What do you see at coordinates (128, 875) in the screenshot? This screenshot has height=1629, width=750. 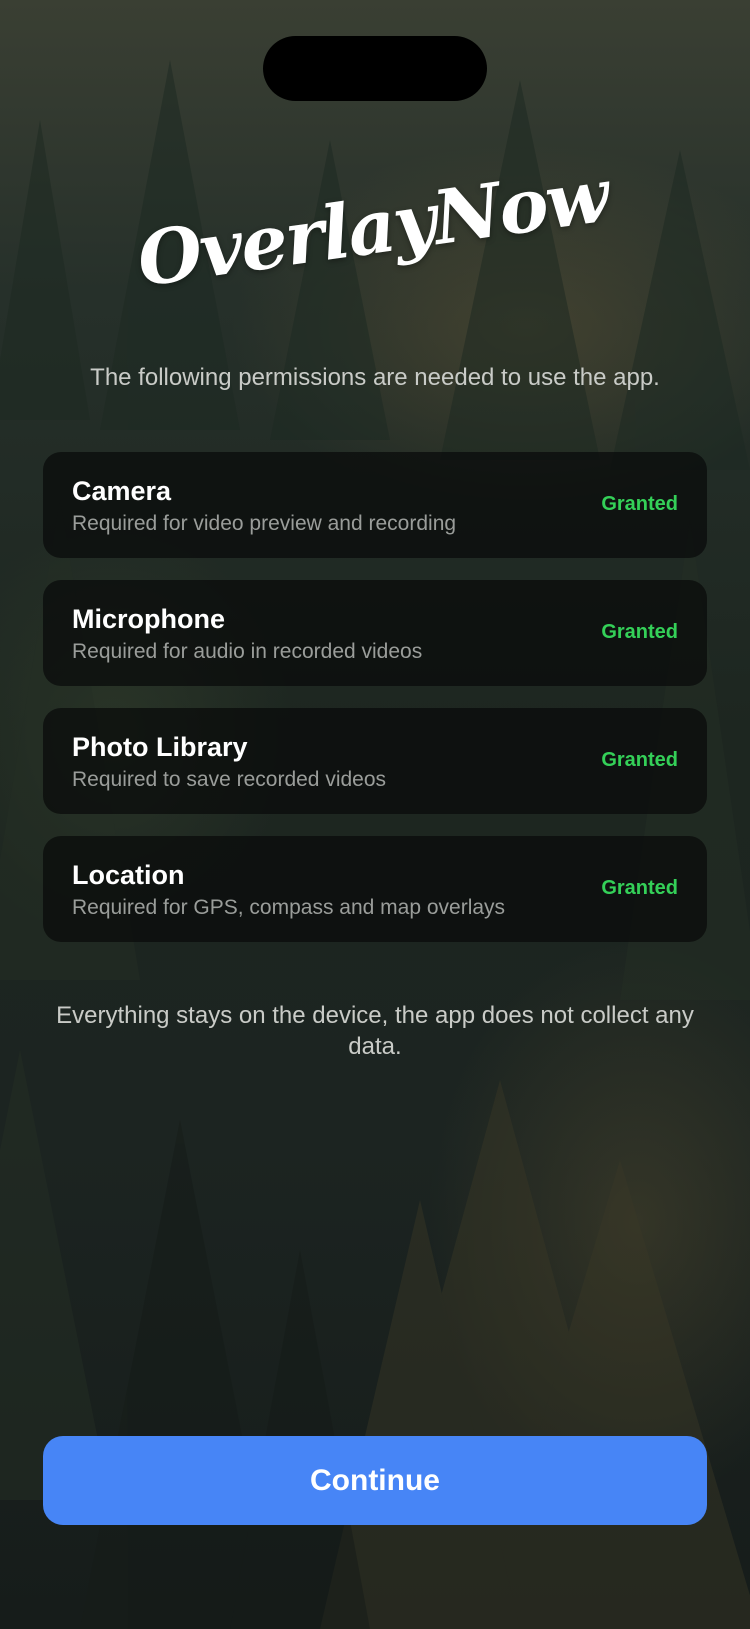 I see `permission-title: Location` at bounding box center [128, 875].